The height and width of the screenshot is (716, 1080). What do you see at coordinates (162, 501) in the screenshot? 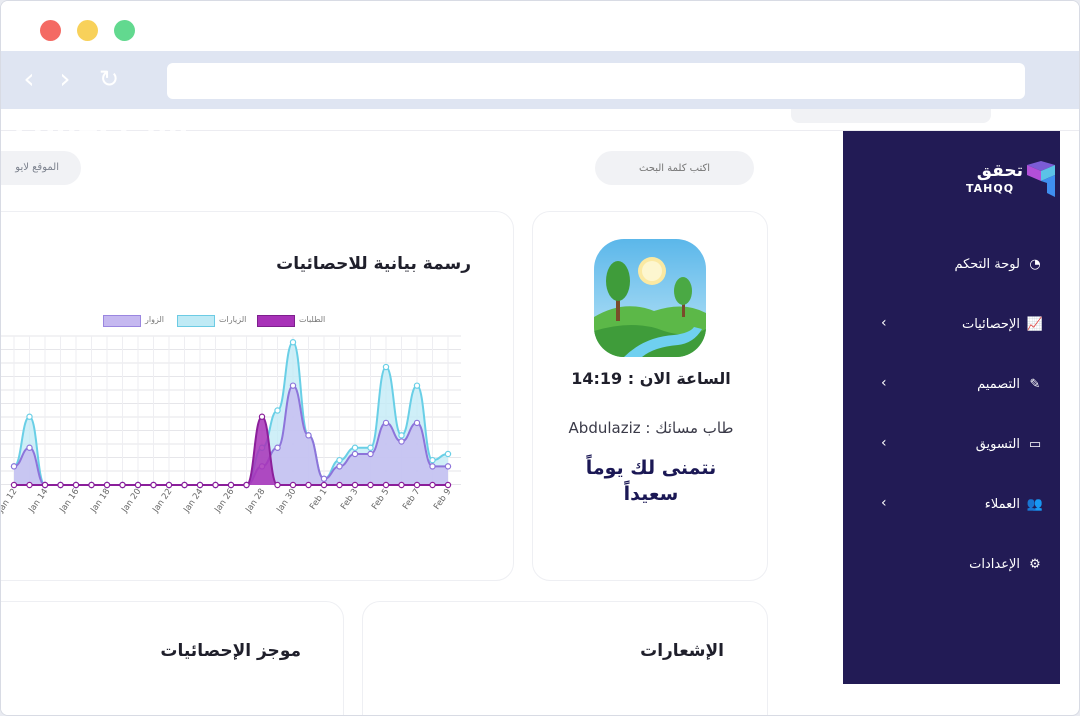
I see `x-tick-label: Jan 22` at bounding box center [162, 501].